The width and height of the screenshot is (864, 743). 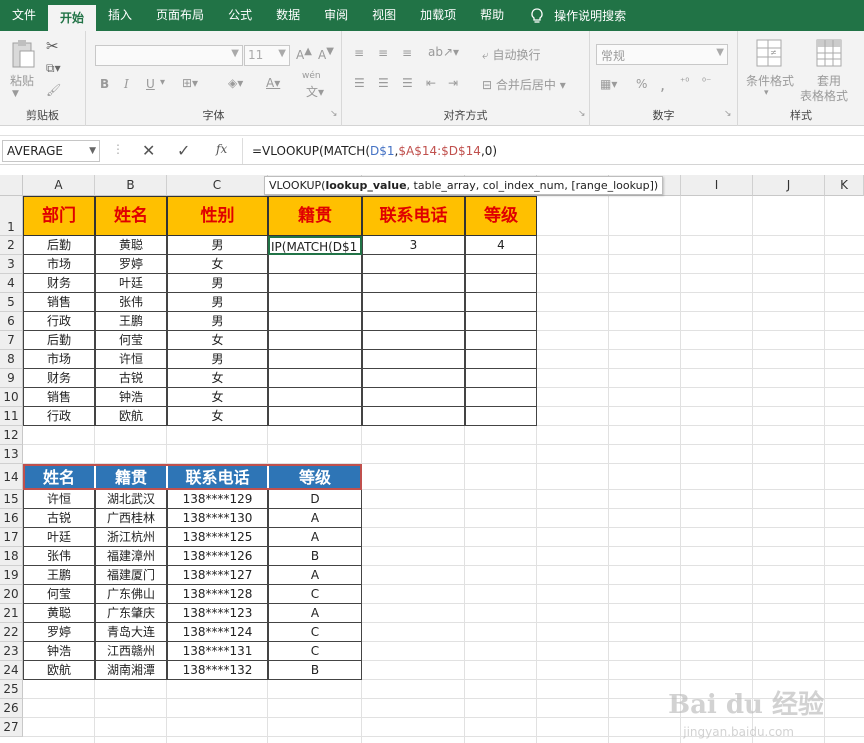 What do you see at coordinates (11, 708) in the screenshot?
I see `row-header-26: 26` at bounding box center [11, 708].